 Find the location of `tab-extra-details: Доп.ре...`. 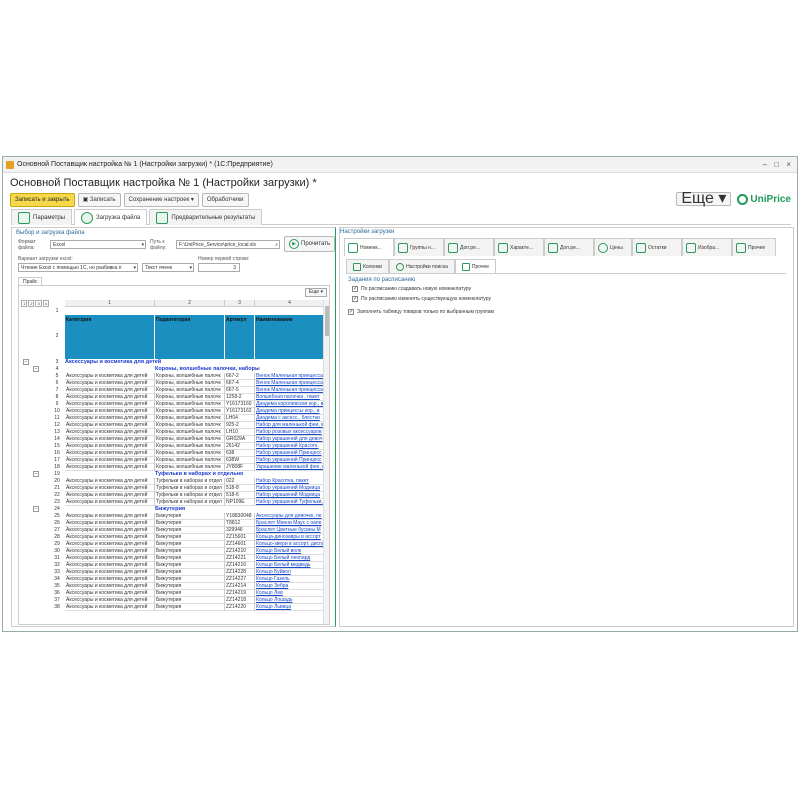

tab-extra-details: Доп.ре... is located at coordinates (469, 247).